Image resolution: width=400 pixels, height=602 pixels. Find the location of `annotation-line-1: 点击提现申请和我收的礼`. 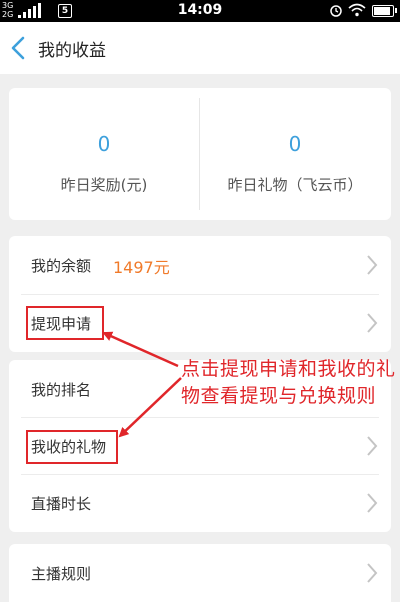

annotation-line-1: 点击提现申请和我收的礼 is located at coordinates (288, 369).